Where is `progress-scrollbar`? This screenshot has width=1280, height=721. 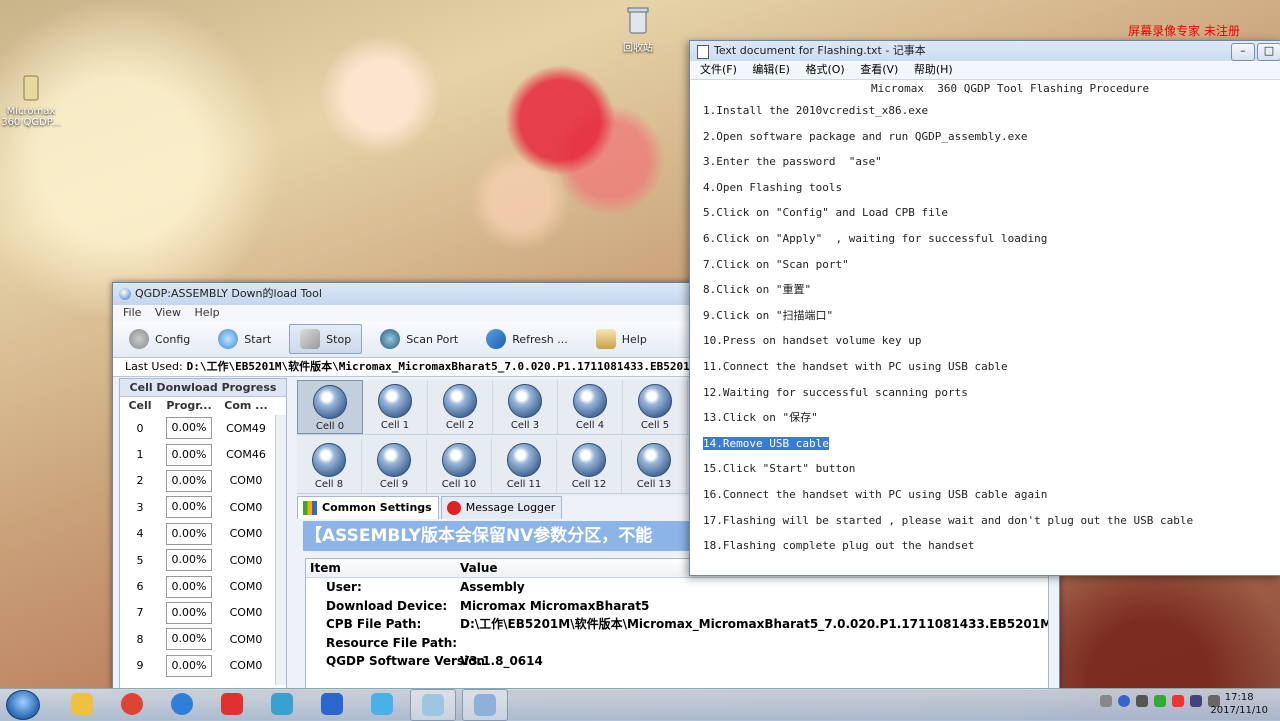
progress-scrollbar is located at coordinates (280, 550).